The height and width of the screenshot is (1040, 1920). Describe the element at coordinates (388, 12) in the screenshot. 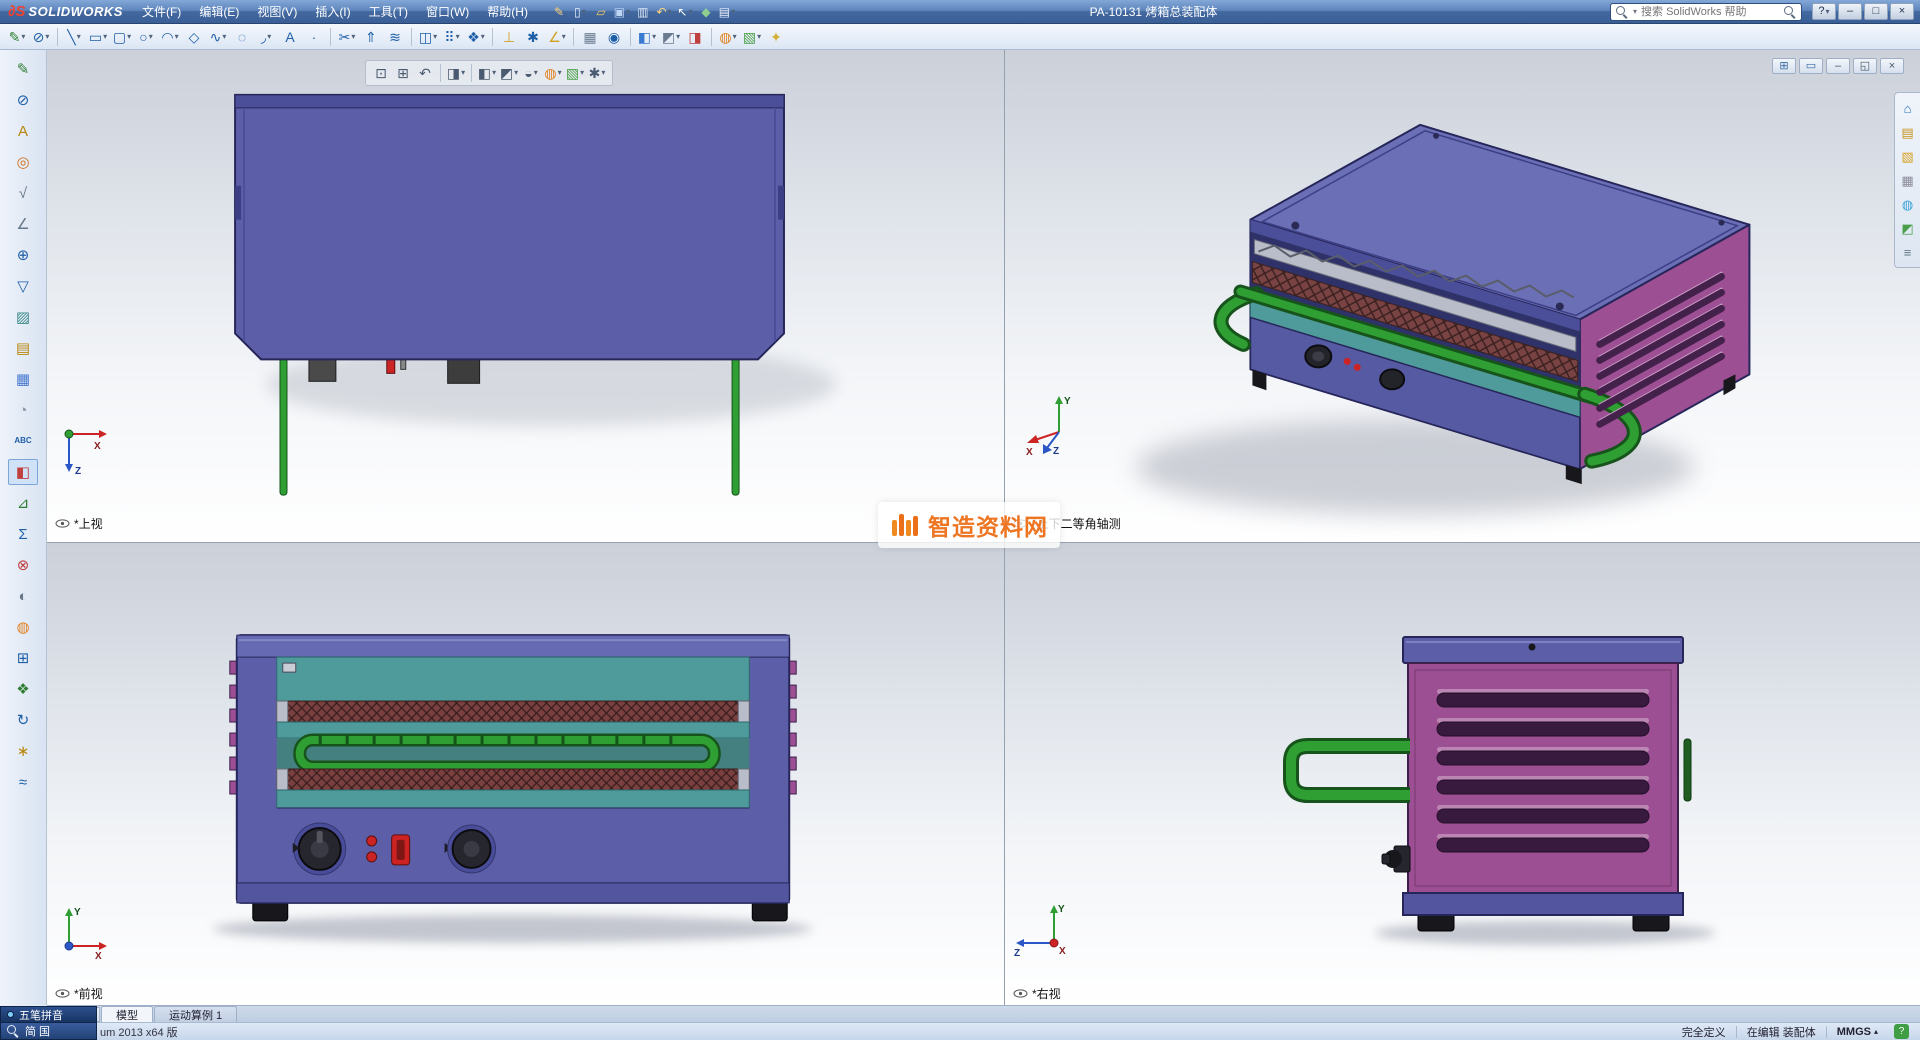

I see `menu-tools: 工具(T)` at that location.